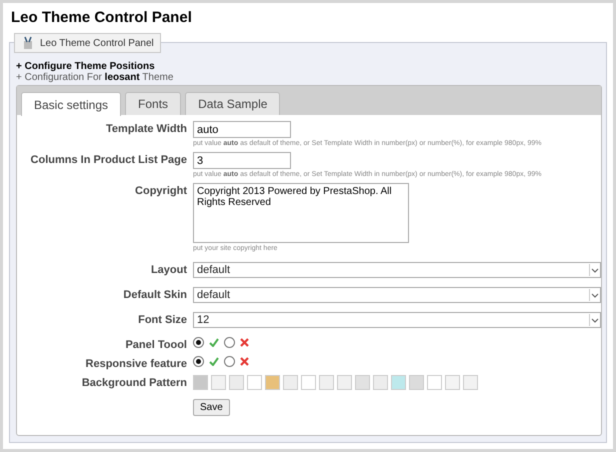 This screenshot has width=616, height=452. Describe the element at coordinates (153, 103) in the screenshot. I see `tab: Fonts` at that location.